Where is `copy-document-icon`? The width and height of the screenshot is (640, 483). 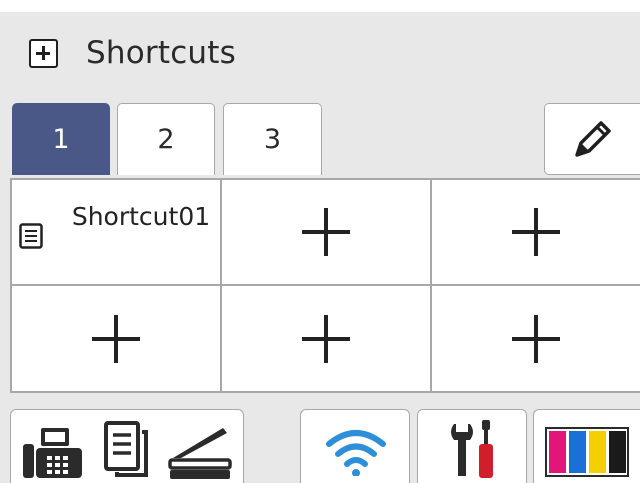 copy-document-icon is located at coordinates (31, 236).